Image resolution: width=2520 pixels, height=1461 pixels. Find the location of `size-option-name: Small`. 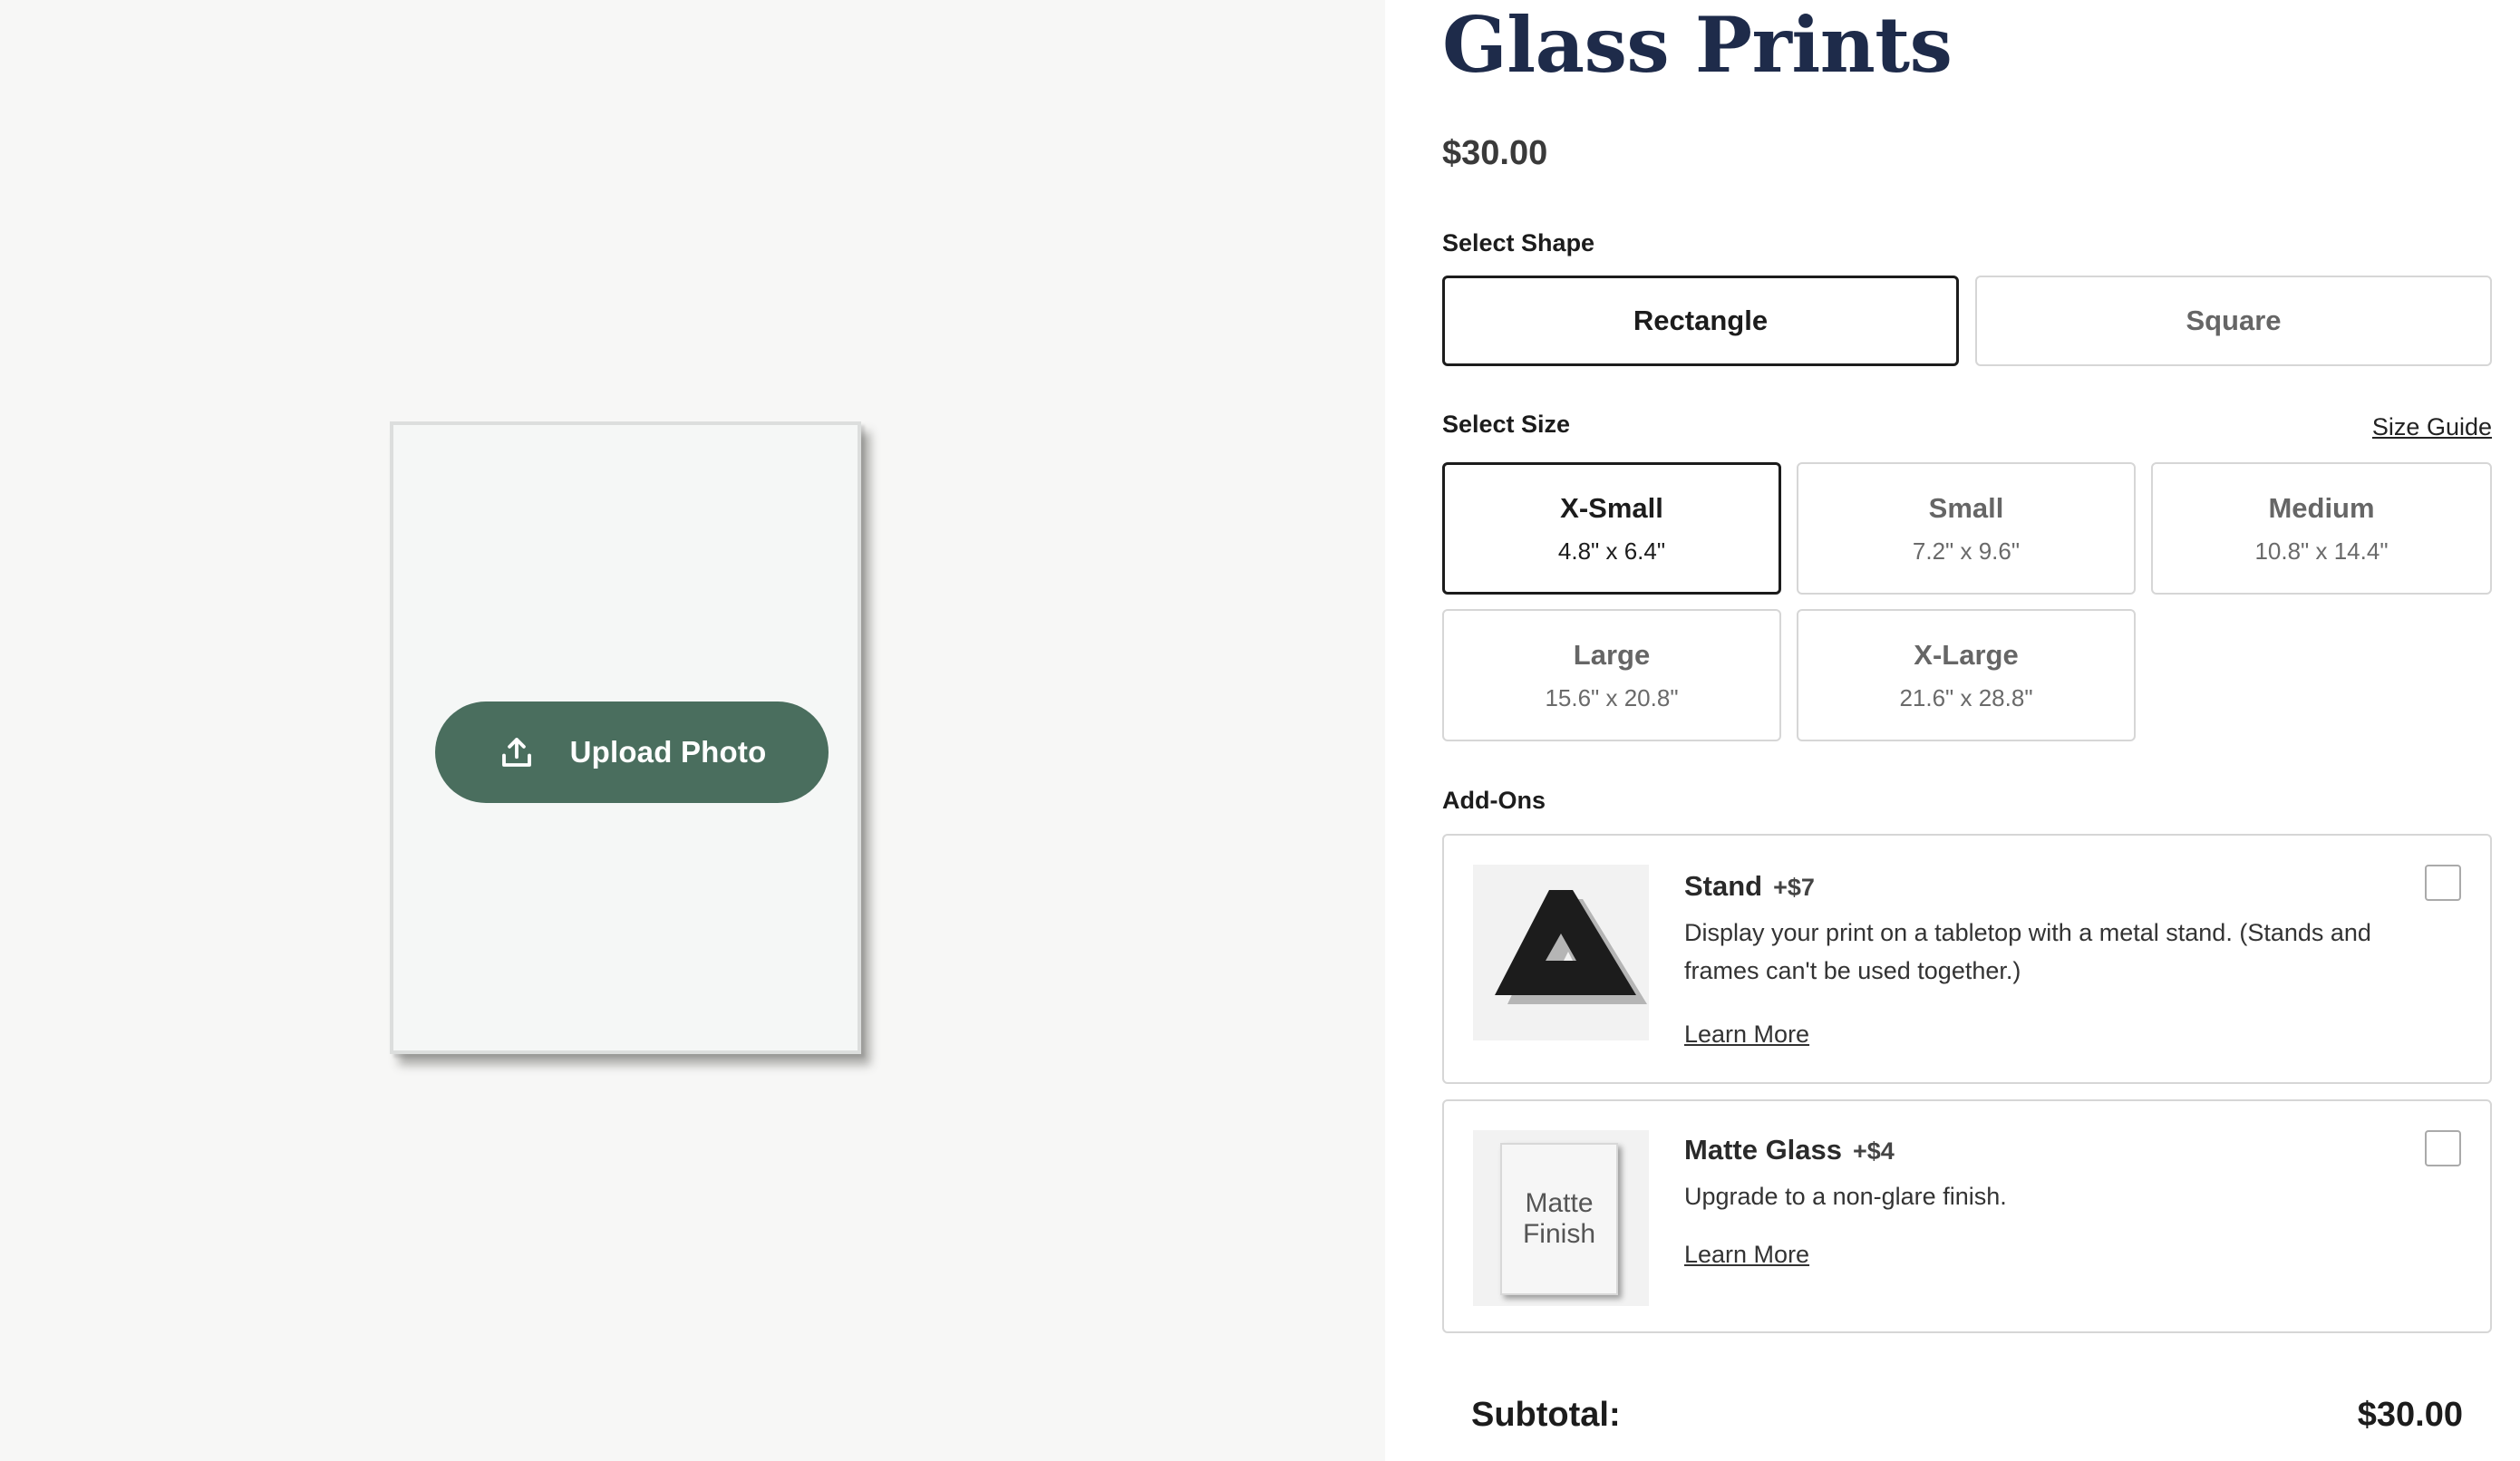

size-option-name: Small is located at coordinates (1966, 508).